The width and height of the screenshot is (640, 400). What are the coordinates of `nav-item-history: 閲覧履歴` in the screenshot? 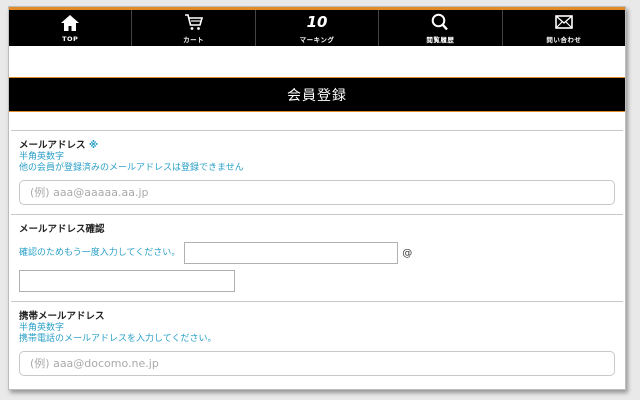 It's located at (441, 28).